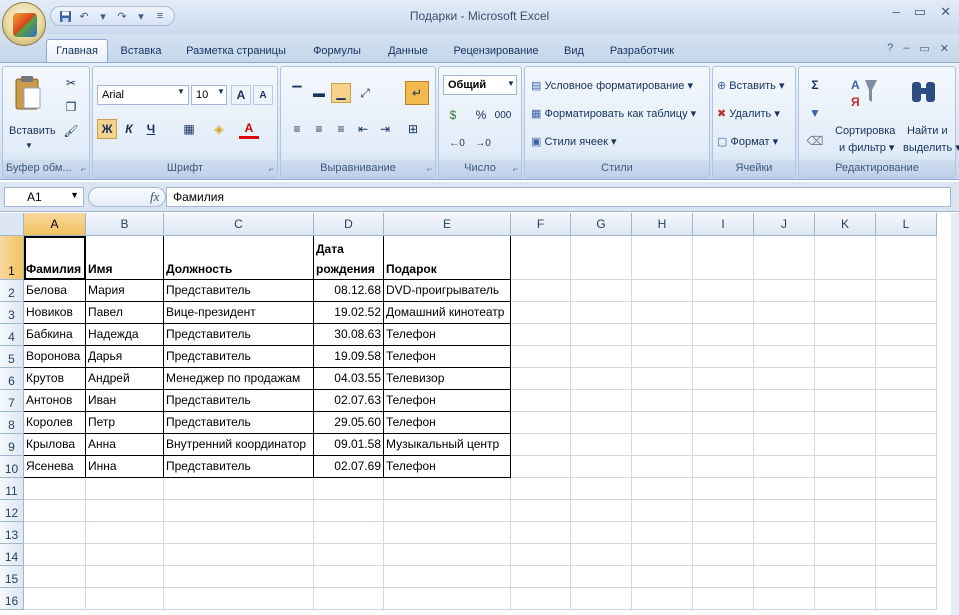 The image size is (959, 615). I want to click on table-cell: Домашний кинотеатр, so click(447, 313).